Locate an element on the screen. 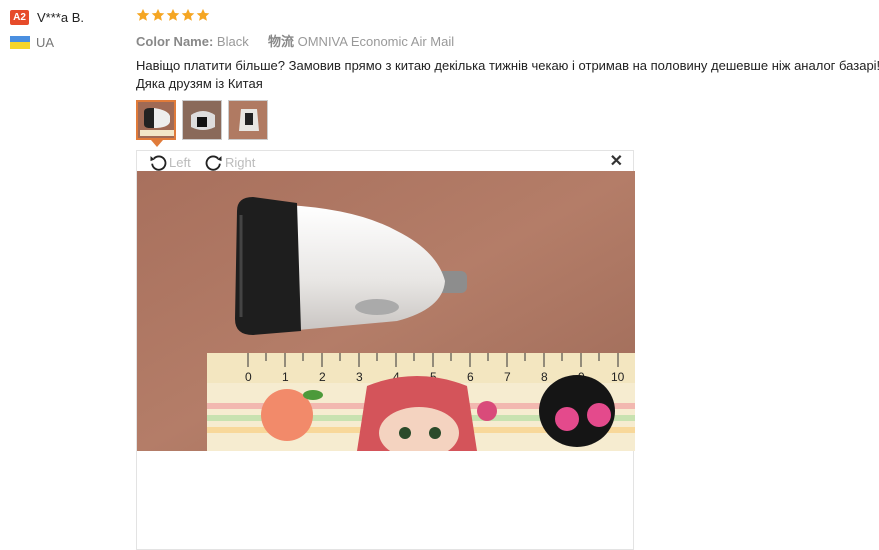  rotate-left-button: Left is located at coordinates (169, 162).